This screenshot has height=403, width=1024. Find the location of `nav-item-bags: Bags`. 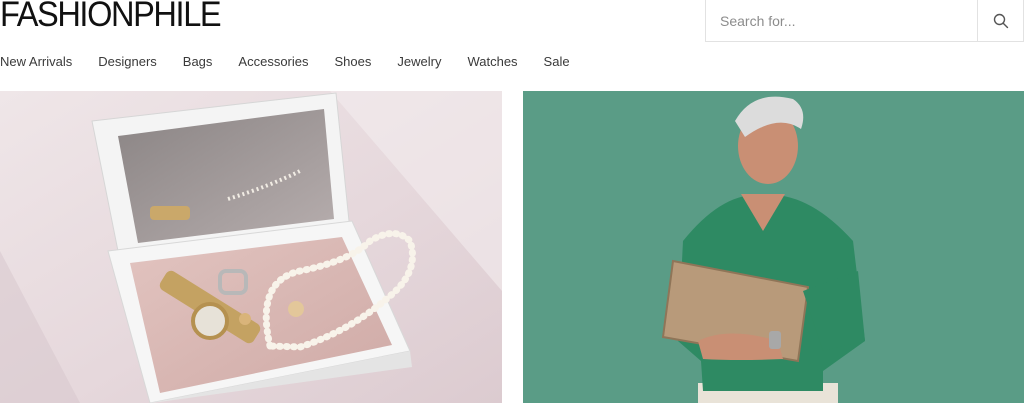

nav-item-bags: Bags is located at coordinates (198, 63).